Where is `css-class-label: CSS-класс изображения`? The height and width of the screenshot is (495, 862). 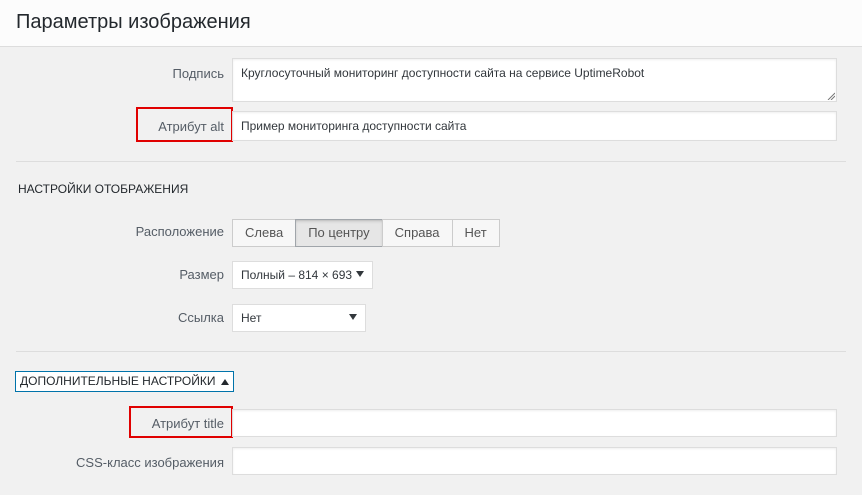
css-class-label: CSS-класс изображения is located at coordinates (150, 462).